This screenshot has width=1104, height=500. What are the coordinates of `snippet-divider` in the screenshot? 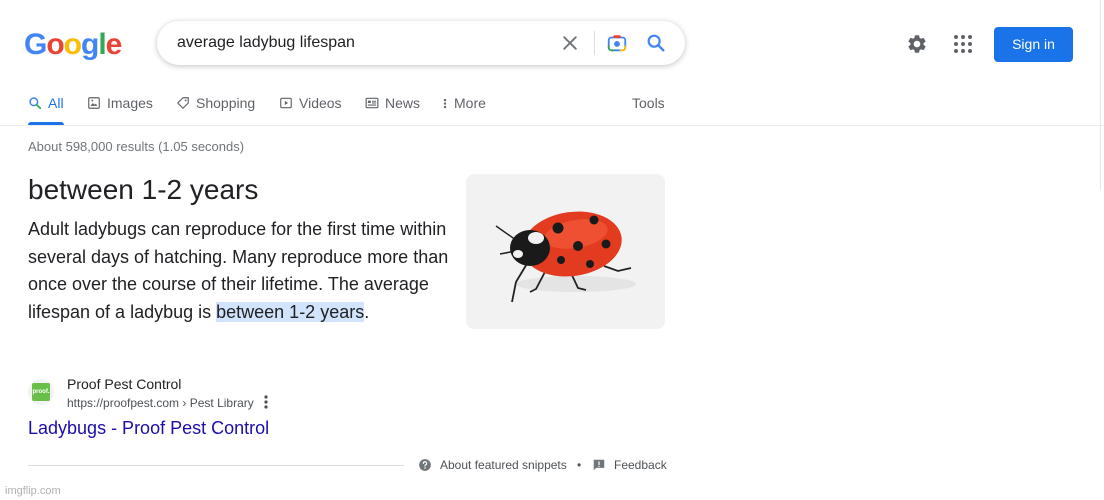 It's located at (216, 465).